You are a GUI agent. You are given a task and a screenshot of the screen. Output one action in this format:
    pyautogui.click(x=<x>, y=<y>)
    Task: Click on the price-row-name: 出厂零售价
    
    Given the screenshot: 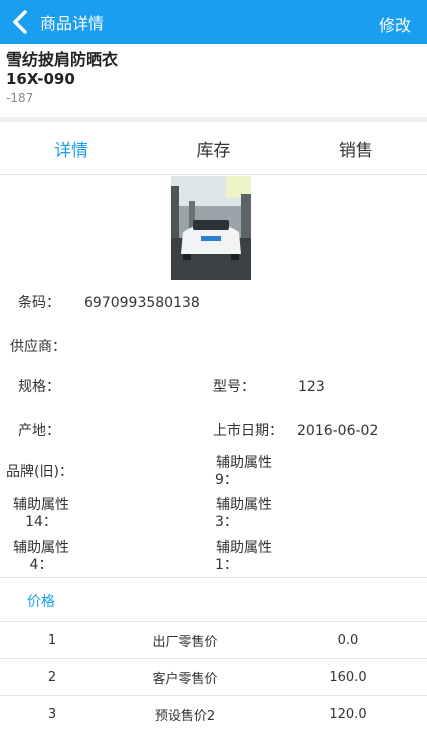 What is the action you would take?
    pyautogui.click(x=185, y=642)
    